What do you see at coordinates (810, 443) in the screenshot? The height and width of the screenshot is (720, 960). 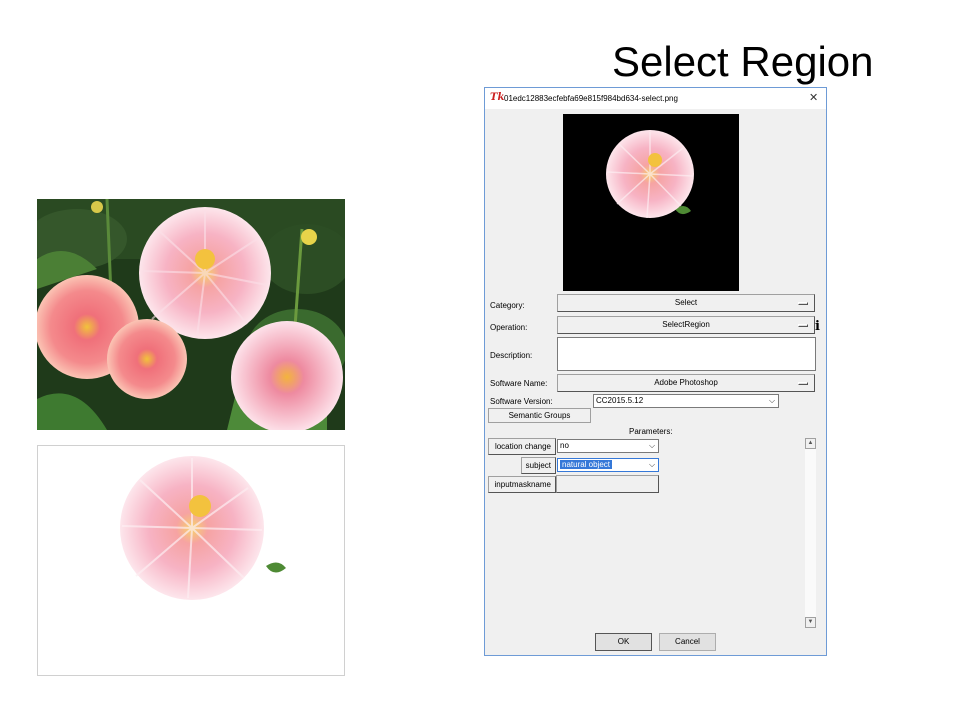 I see `scroll-up-icon: ▲` at bounding box center [810, 443].